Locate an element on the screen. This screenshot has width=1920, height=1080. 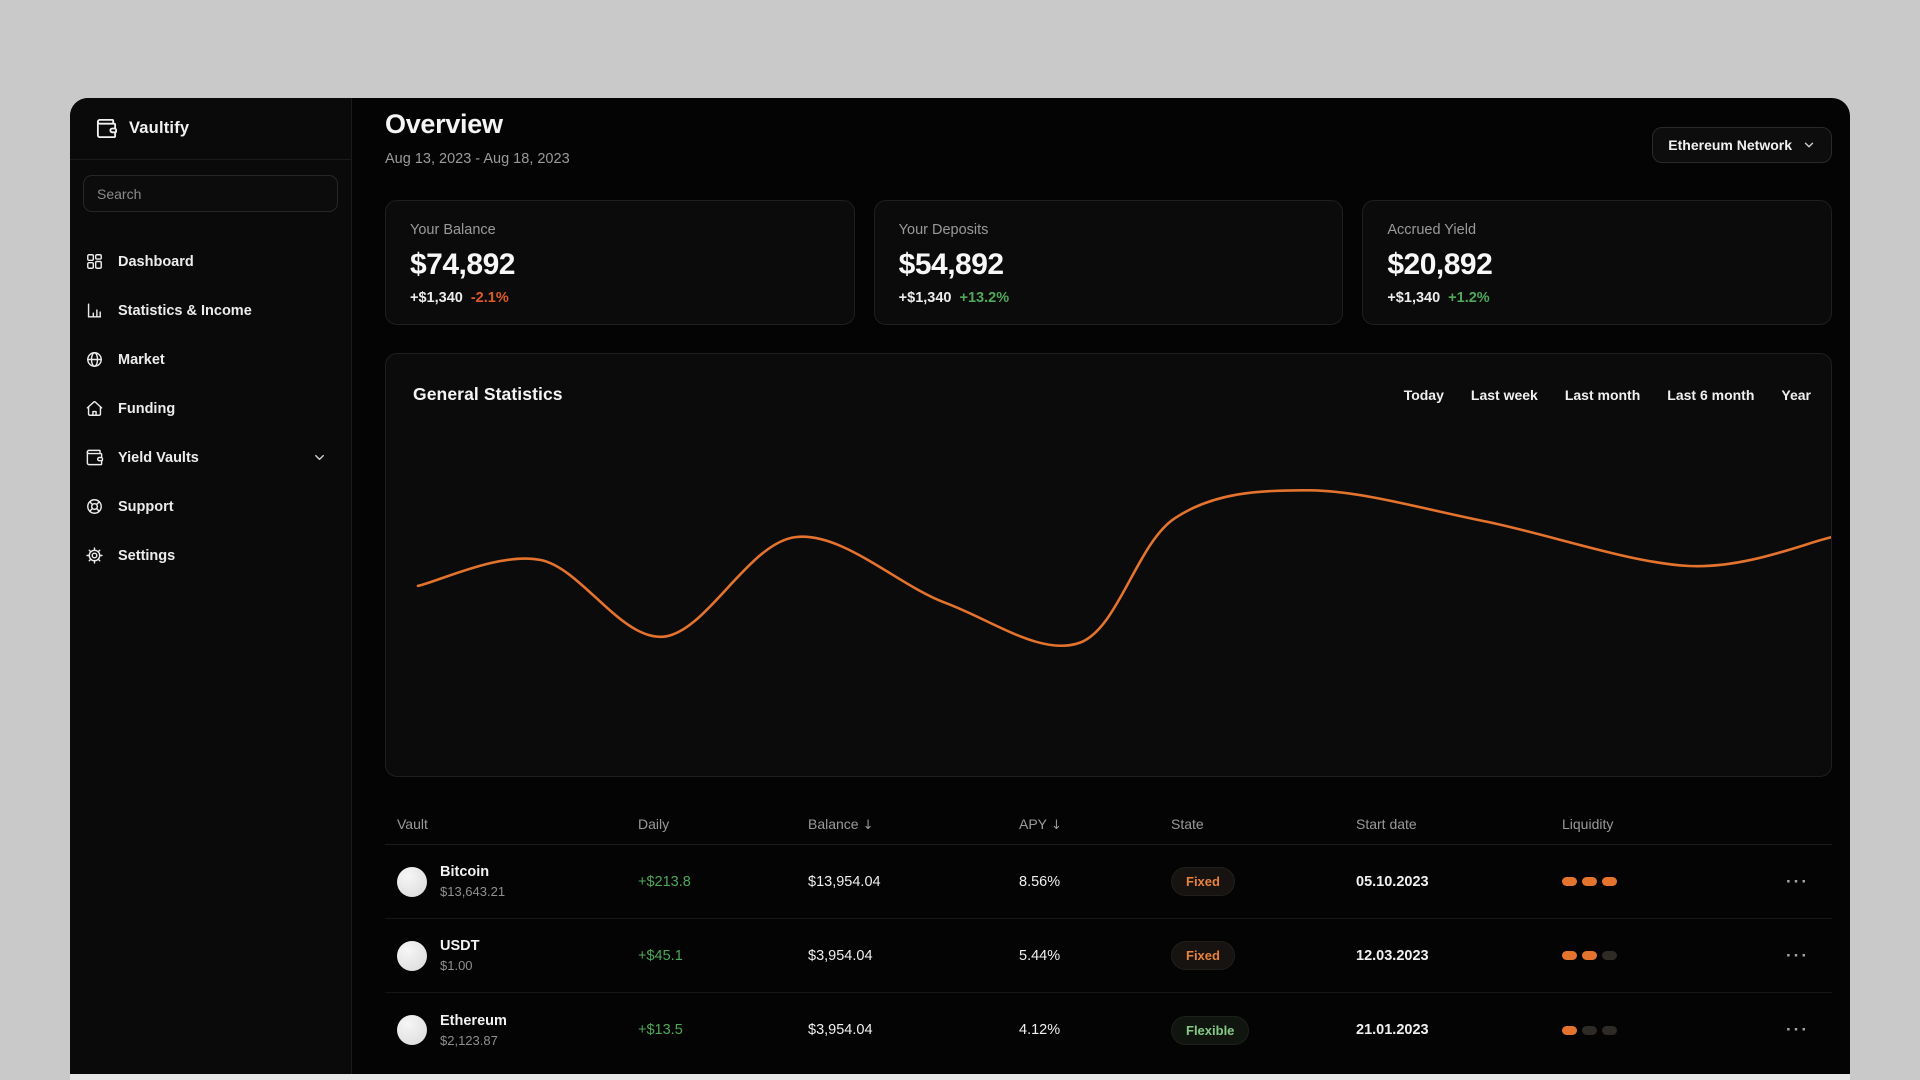
daily-change: +$13.5 is located at coordinates (660, 1030).